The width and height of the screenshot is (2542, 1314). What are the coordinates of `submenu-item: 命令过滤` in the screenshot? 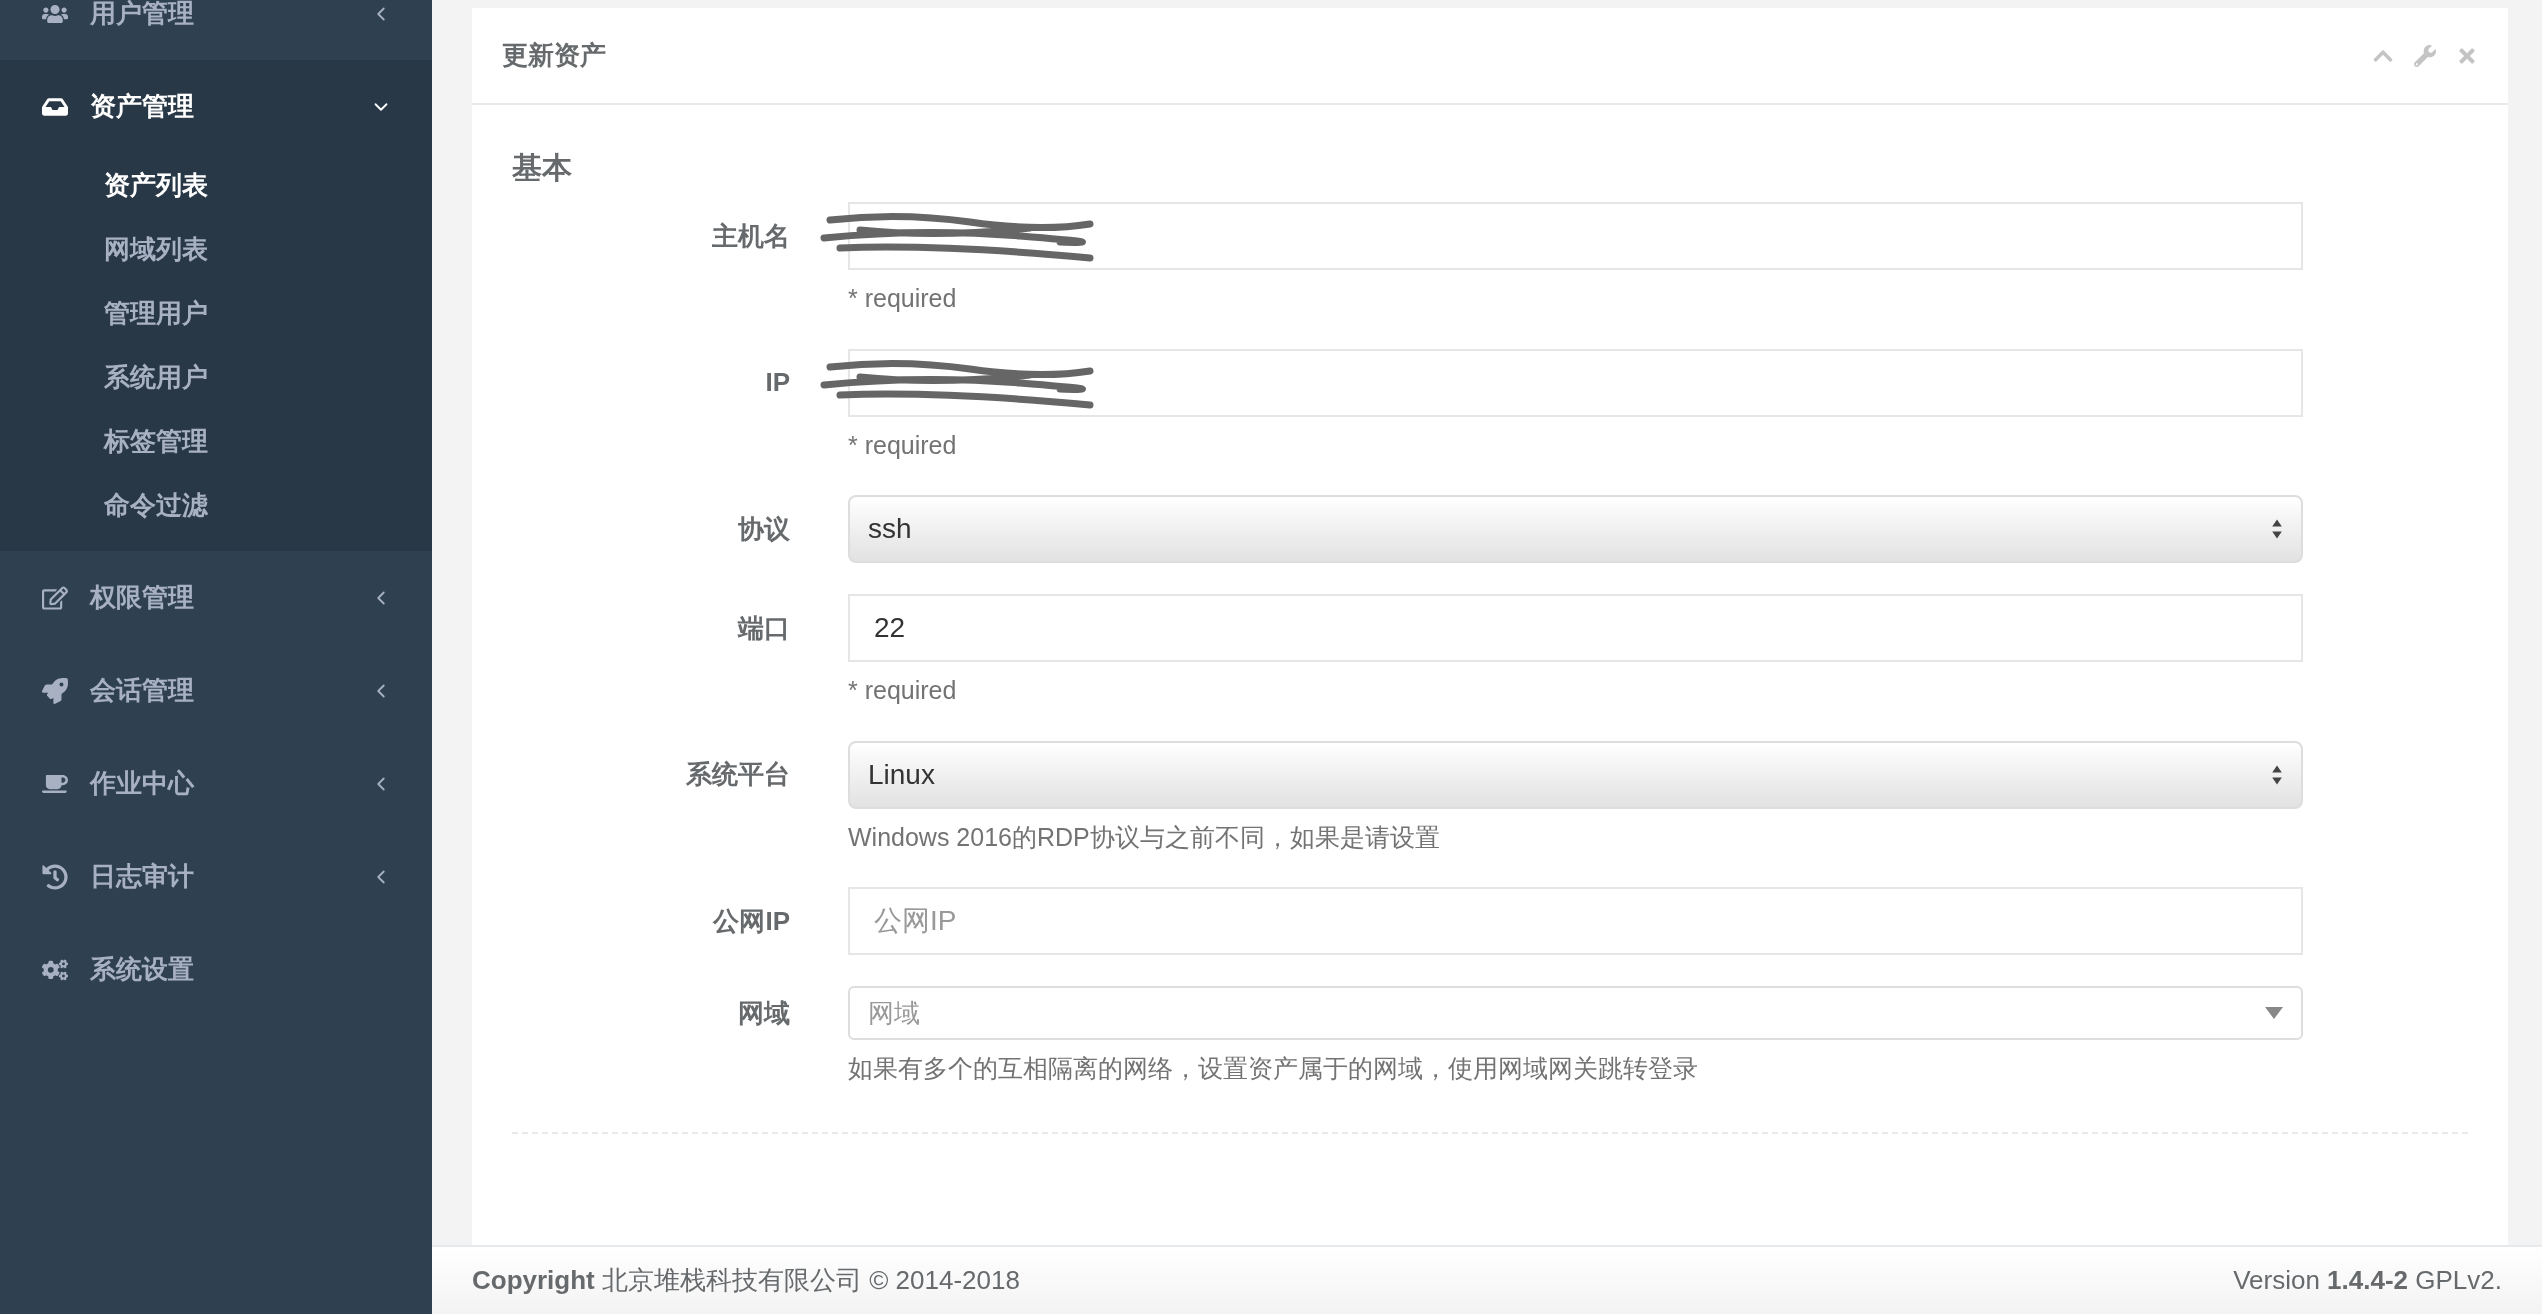 It's located at (216, 505).